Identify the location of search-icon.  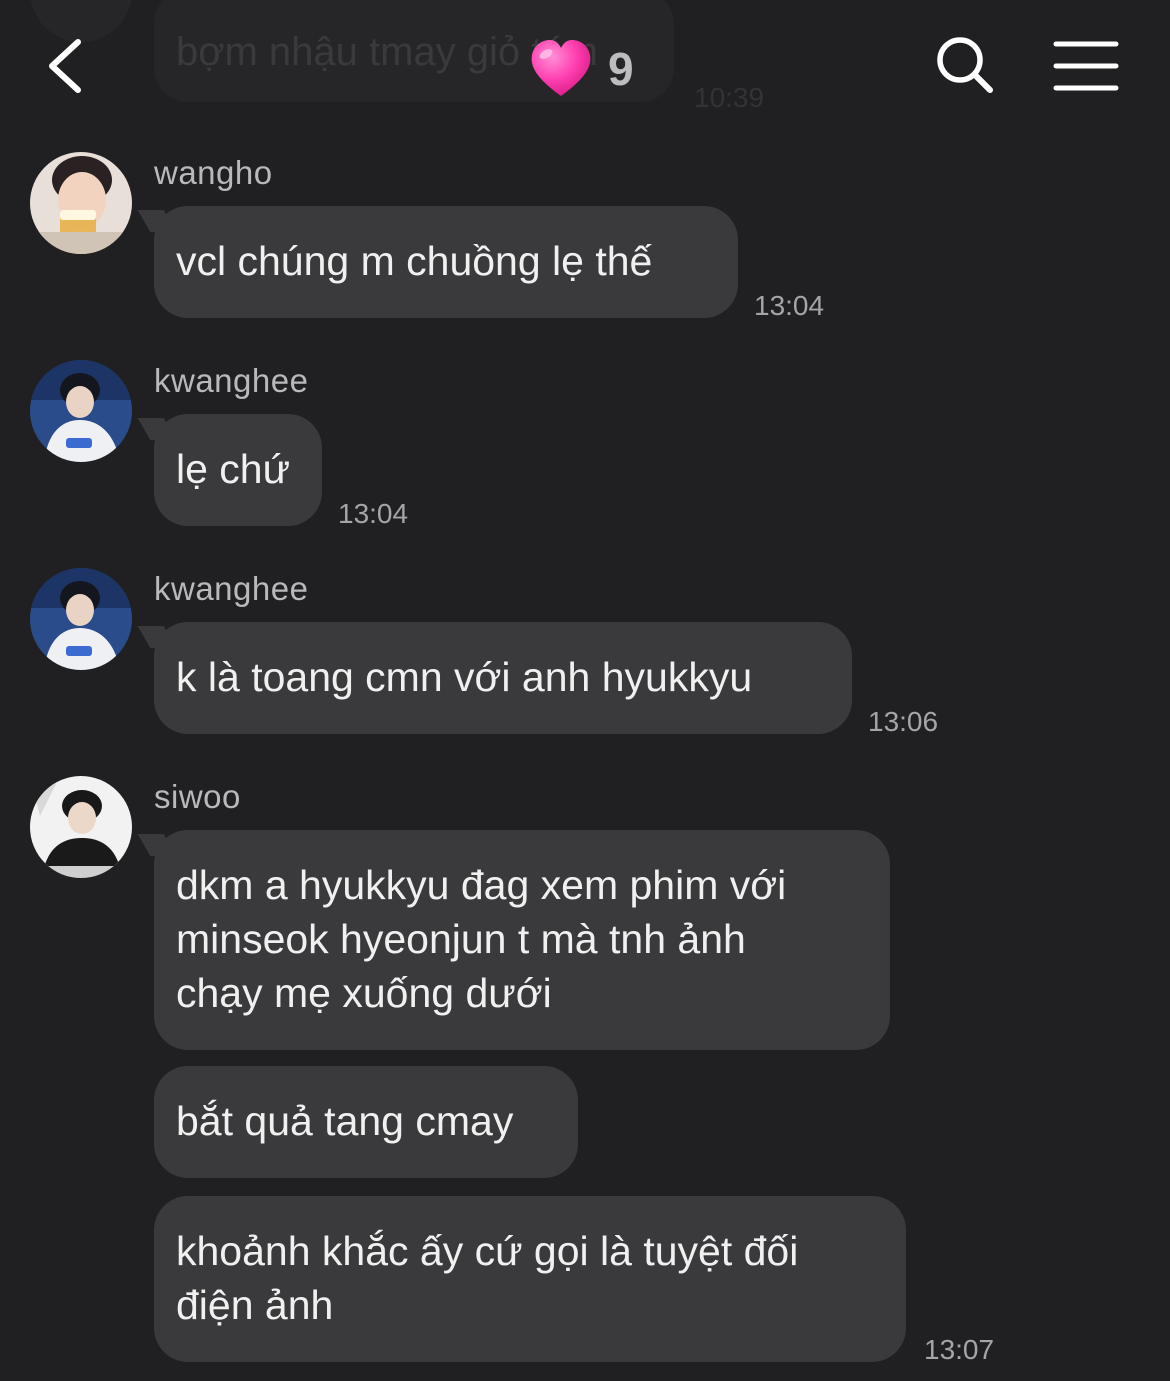
(965, 65).